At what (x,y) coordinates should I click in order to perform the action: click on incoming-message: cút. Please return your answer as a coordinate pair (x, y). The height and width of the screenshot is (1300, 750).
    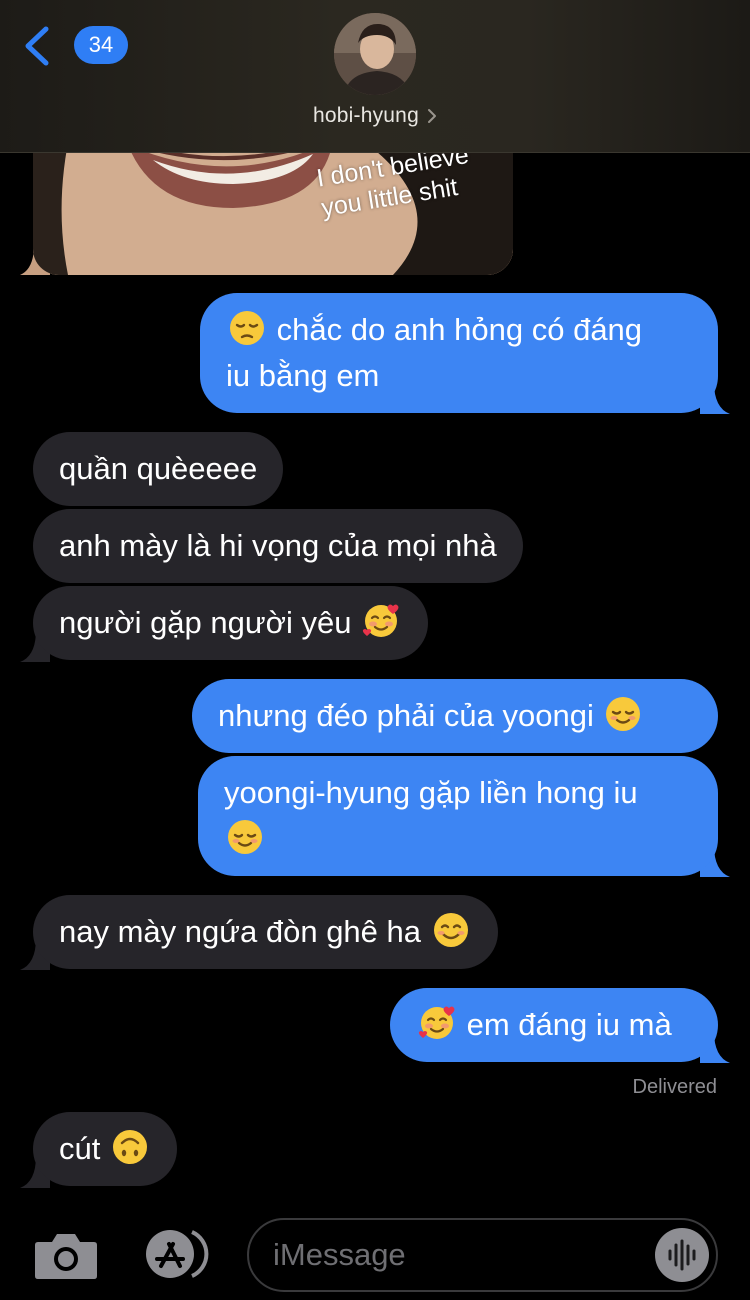
    Looking at the image, I should click on (105, 1149).